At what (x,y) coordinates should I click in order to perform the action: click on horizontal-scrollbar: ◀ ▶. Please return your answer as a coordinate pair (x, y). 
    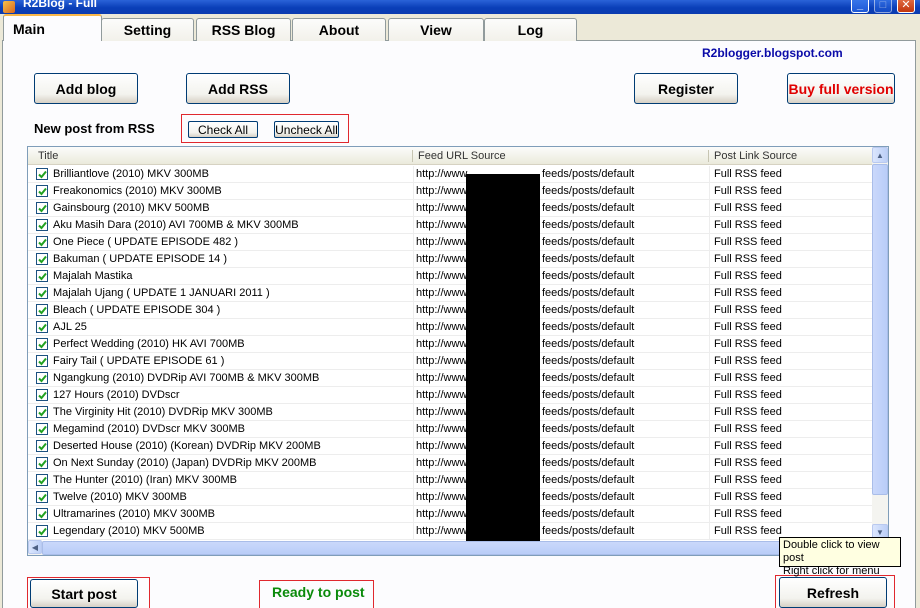
    Looking at the image, I should click on (450, 547).